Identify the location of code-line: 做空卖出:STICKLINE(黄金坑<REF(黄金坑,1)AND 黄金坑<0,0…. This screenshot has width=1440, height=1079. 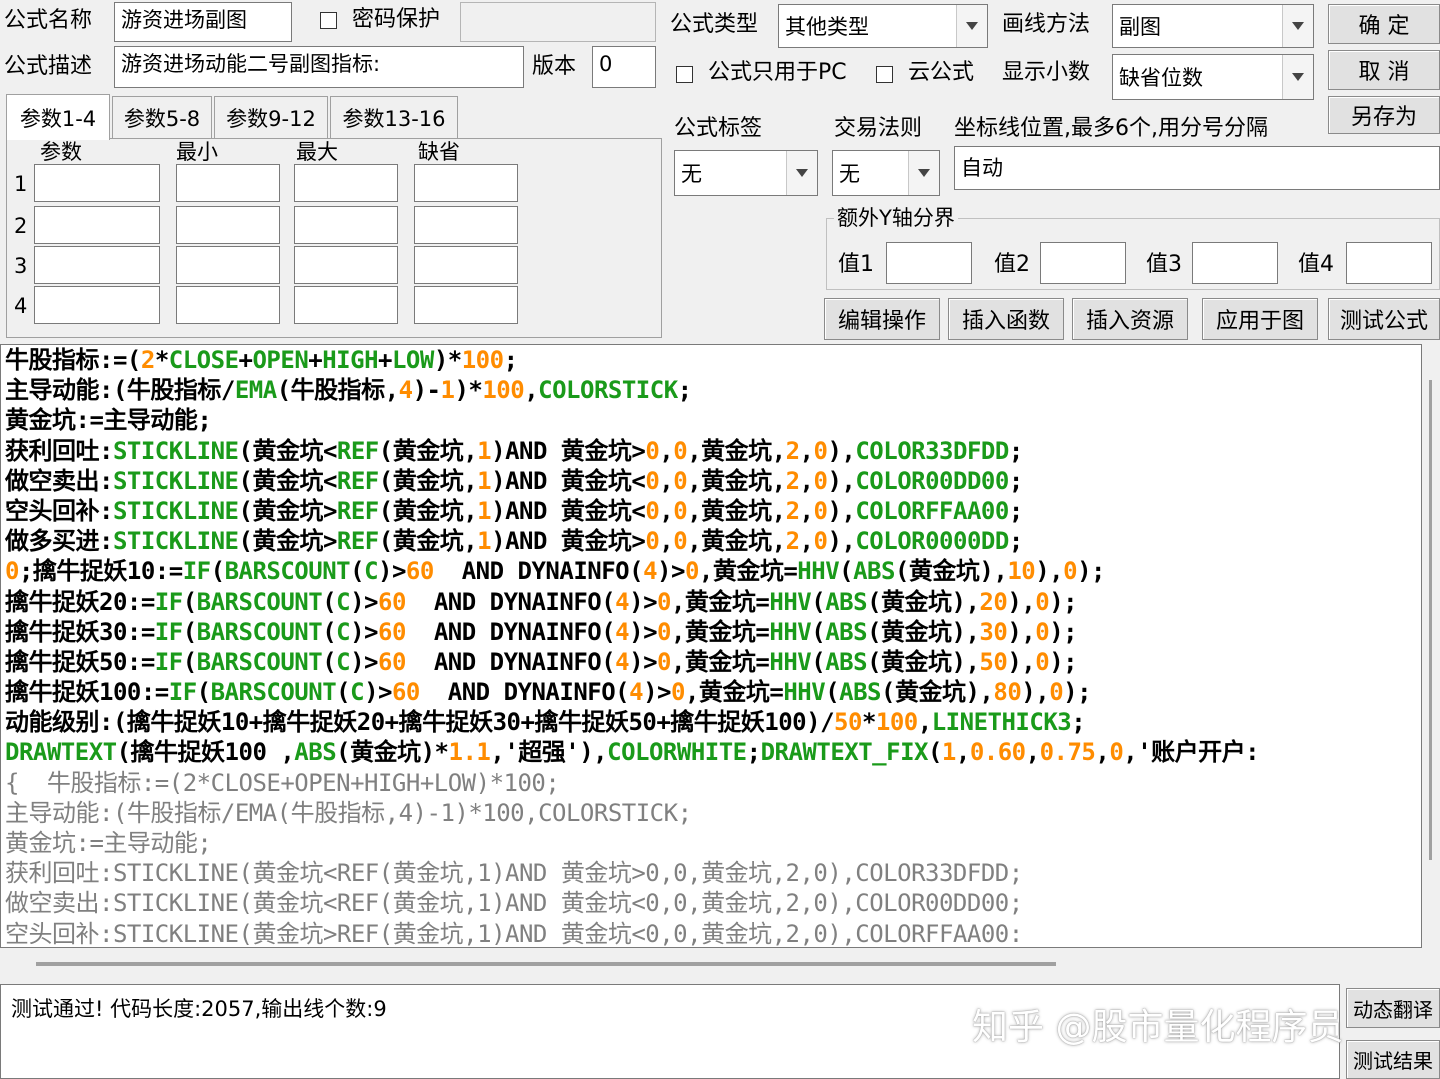
(711, 481).